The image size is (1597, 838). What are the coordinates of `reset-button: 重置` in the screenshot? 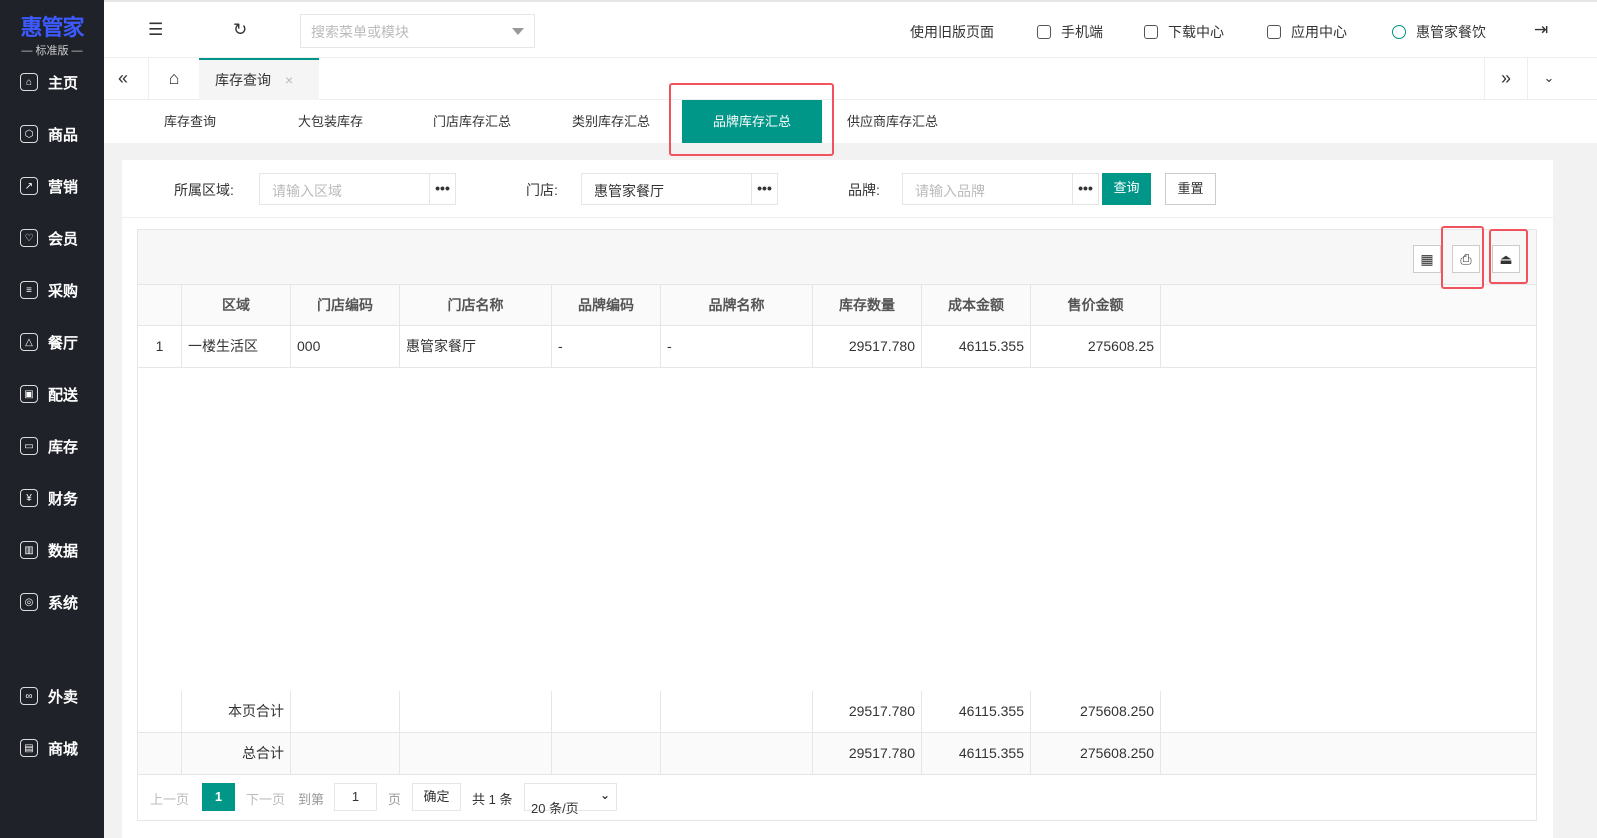 It's located at (1190, 189).